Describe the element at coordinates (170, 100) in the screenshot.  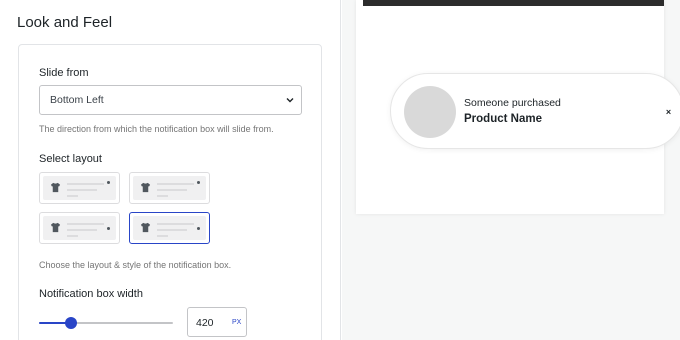
I see `slide-from-select: Bottom Left` at that location.